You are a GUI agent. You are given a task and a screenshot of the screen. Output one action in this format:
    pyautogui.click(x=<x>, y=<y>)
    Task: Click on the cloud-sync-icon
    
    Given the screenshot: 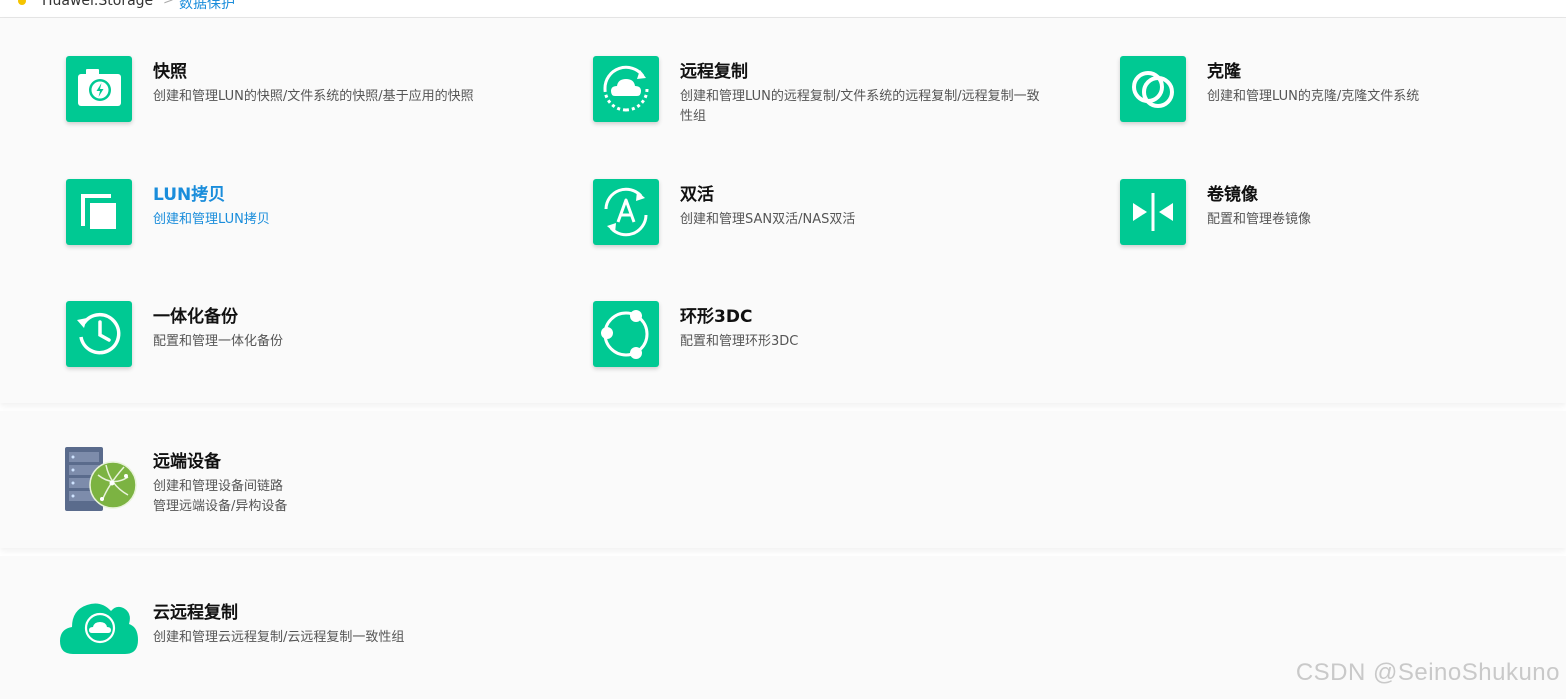 What is the action you would take?
    pyautogui.click(x=626, y=89)
    